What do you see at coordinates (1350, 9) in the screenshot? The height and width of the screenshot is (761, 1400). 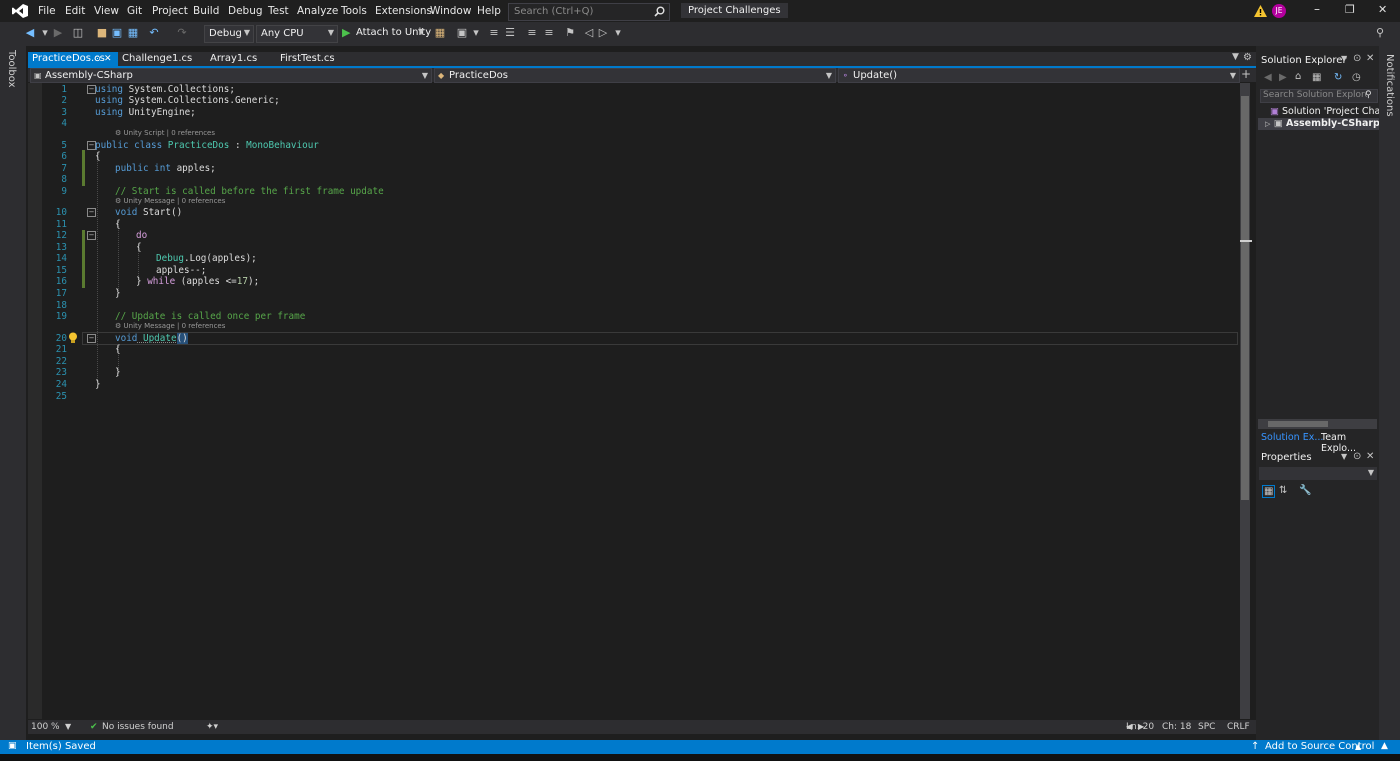 I see `restore-button: ❐` at bounding box center [1350, 9].